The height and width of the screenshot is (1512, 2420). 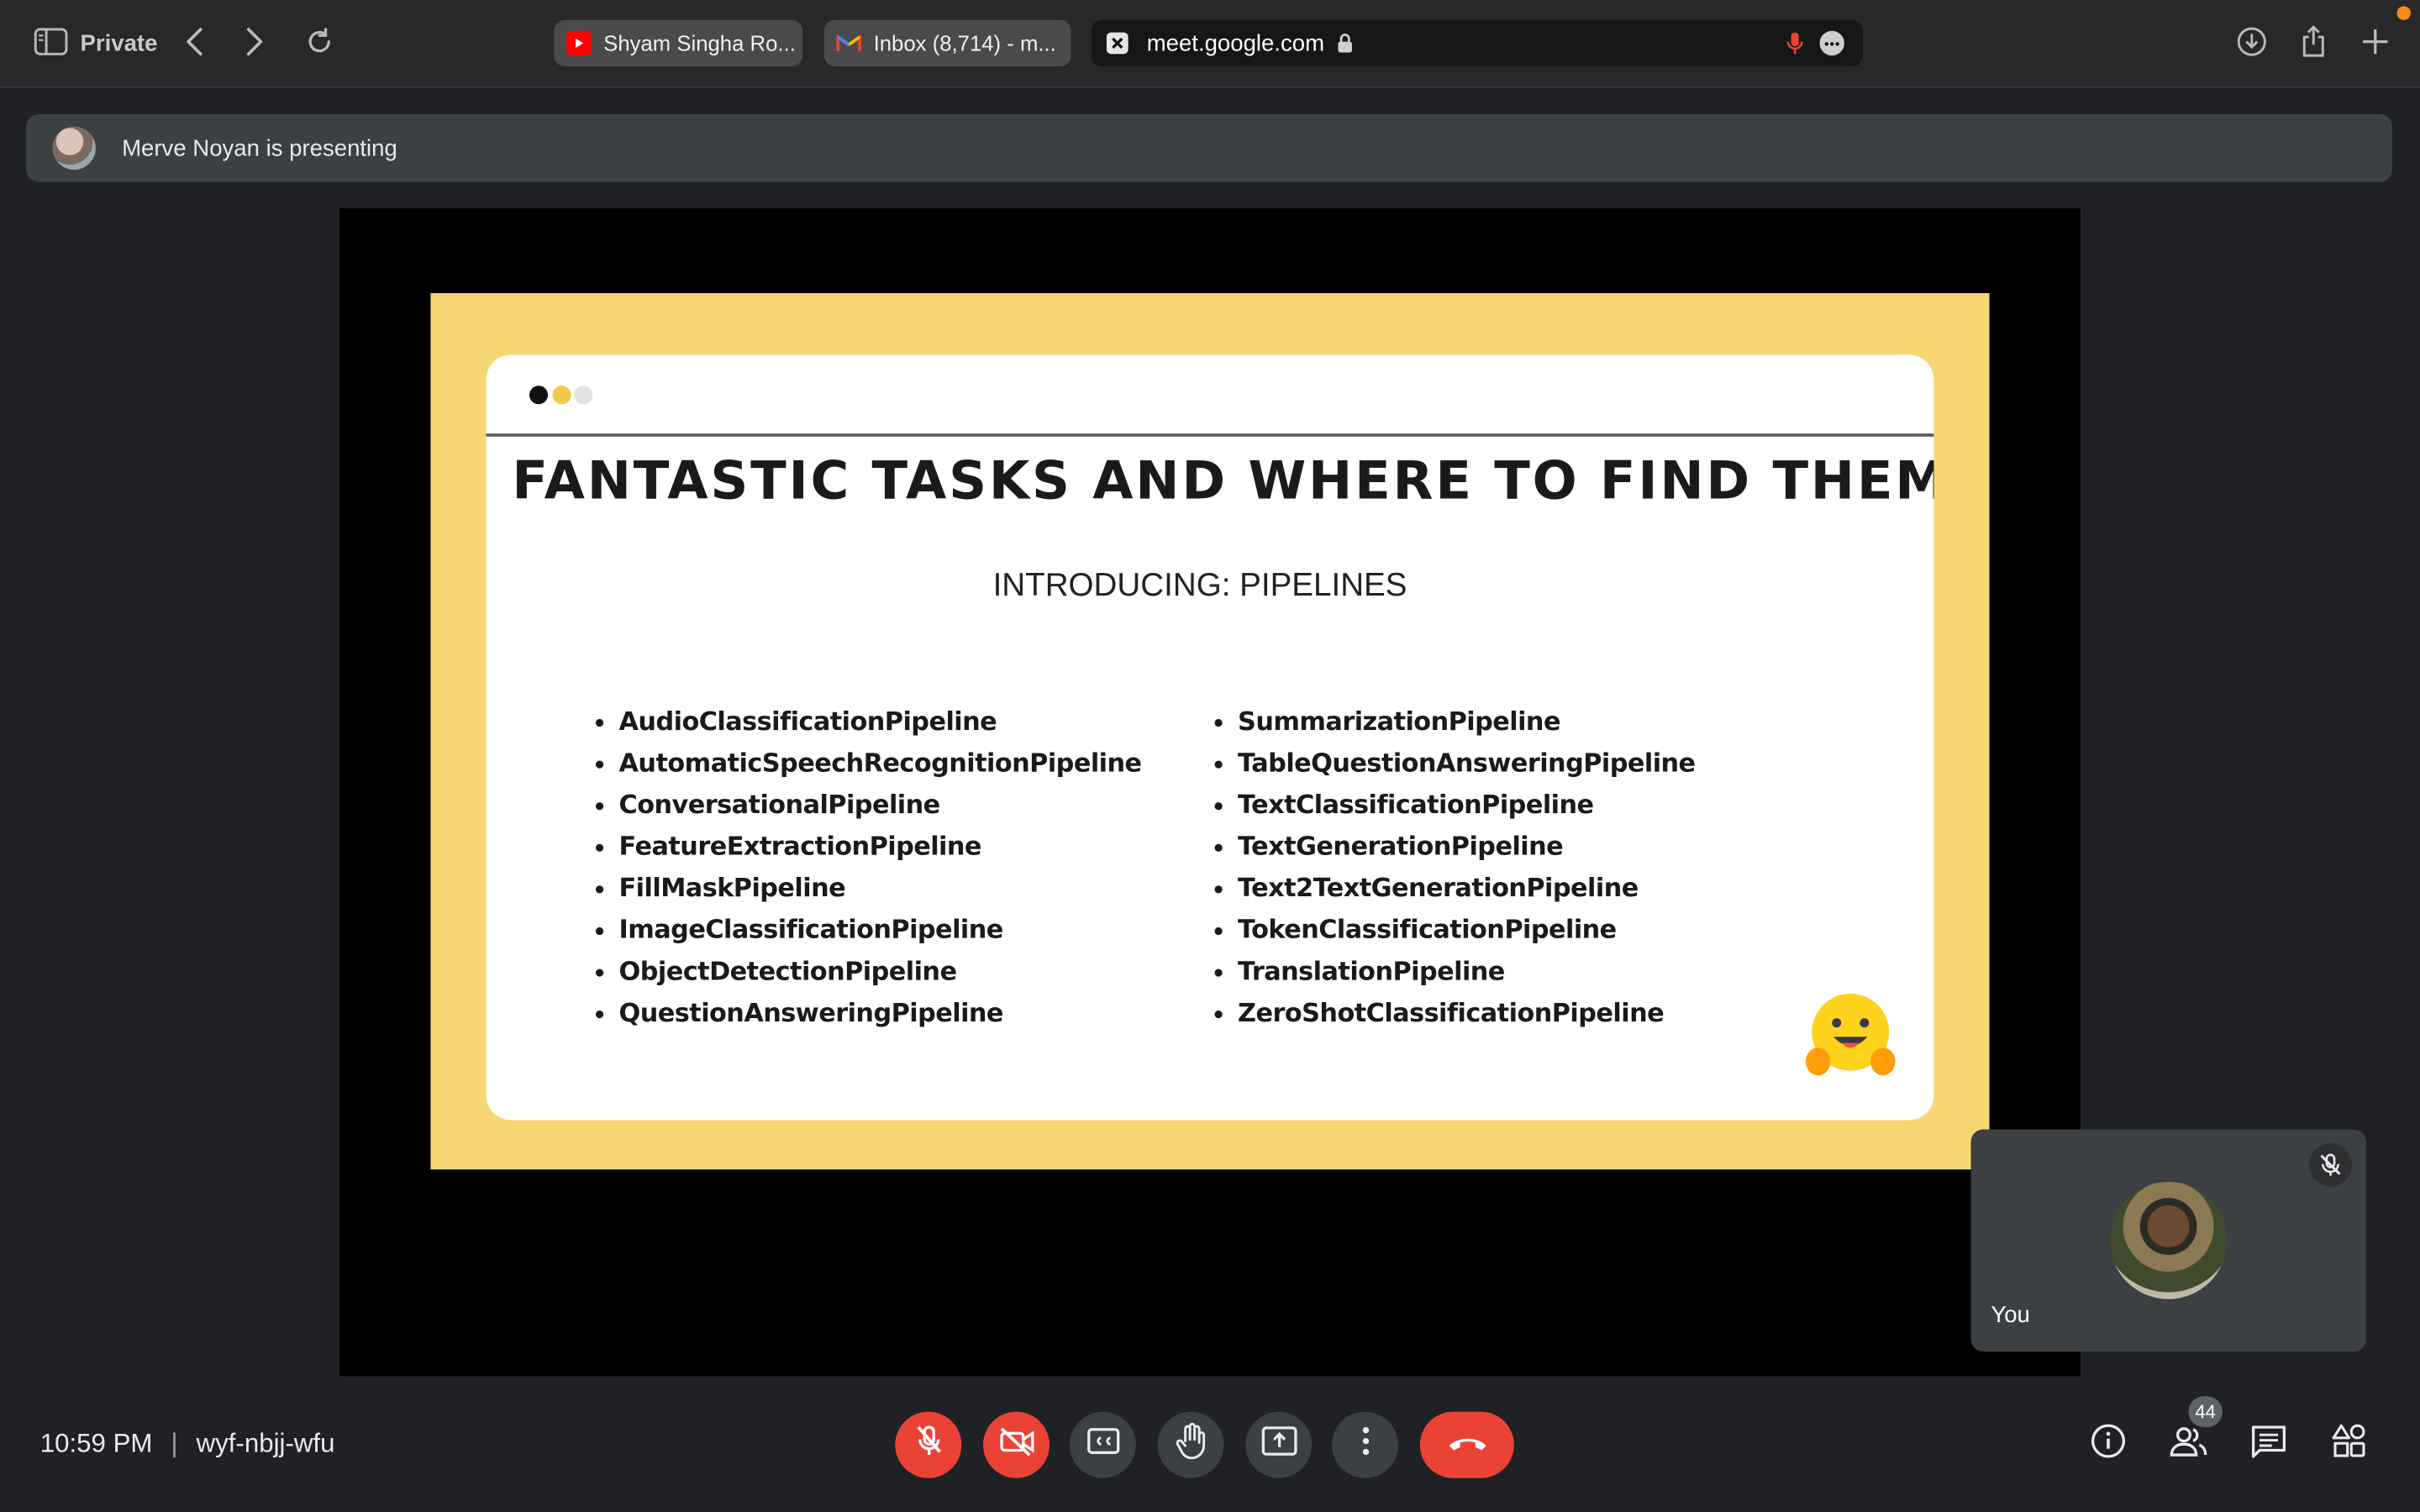 I want to click on more-vert-icon, so click(x=1365, y=1444).